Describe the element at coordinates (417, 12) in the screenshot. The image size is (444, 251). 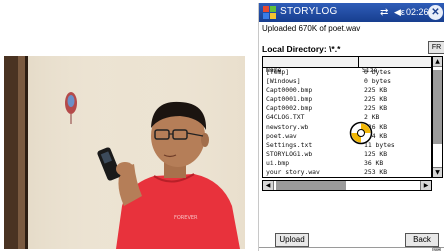
I see `clock: 02:26` at that location.